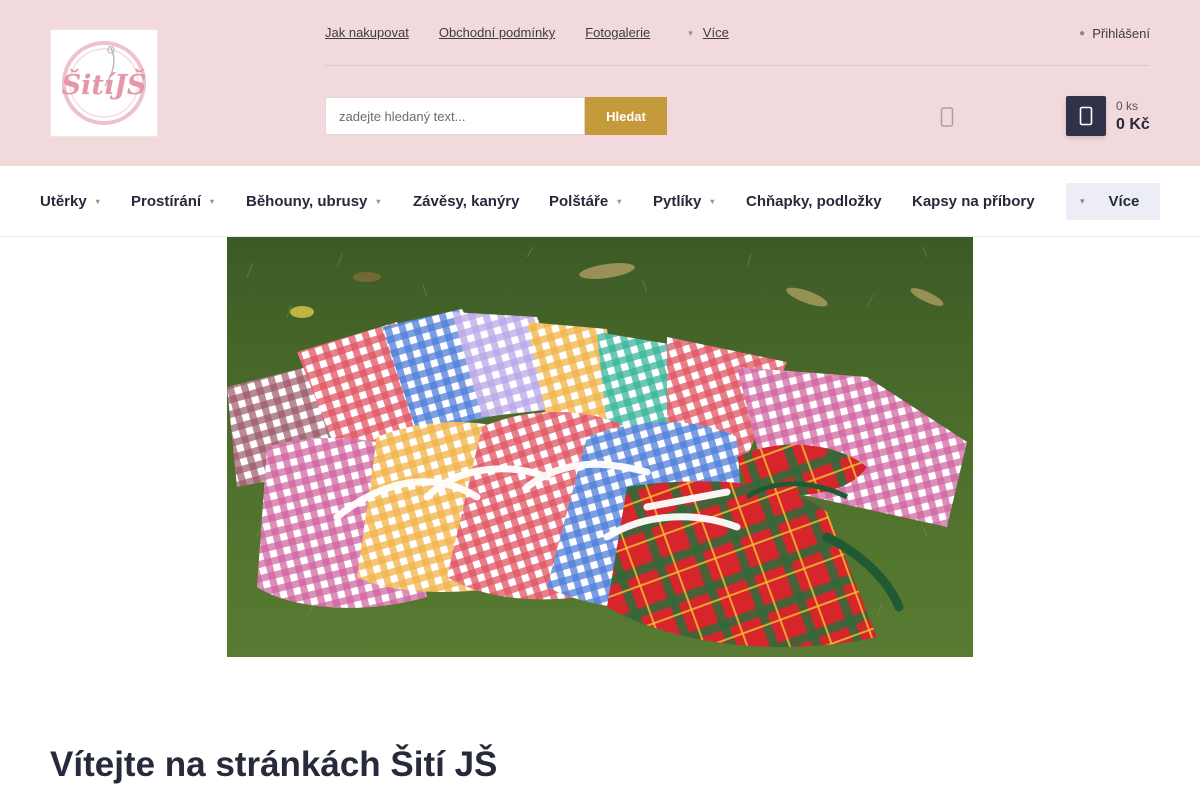 This screenshot has height=800, width=1200. I want to click on site-logo: ŠitíJŠ, so click(104, 83).